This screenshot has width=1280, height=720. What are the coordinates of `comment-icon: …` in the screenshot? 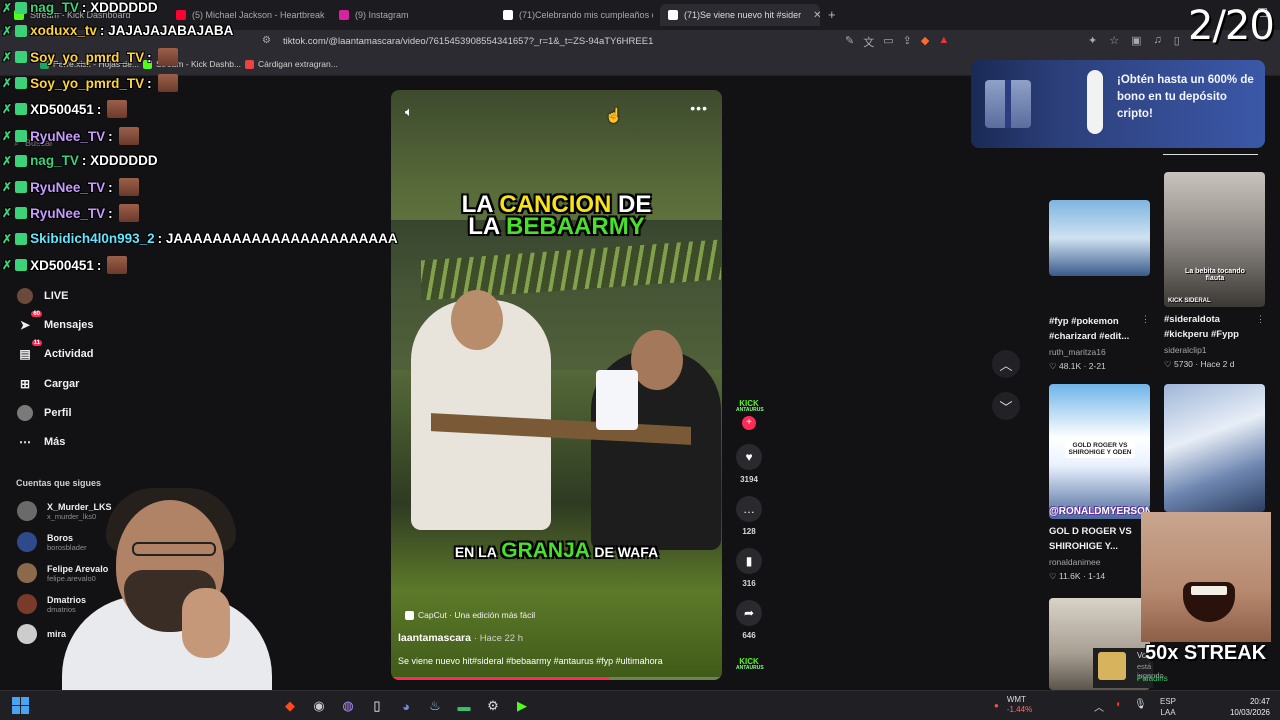 It's located at (749, 509).